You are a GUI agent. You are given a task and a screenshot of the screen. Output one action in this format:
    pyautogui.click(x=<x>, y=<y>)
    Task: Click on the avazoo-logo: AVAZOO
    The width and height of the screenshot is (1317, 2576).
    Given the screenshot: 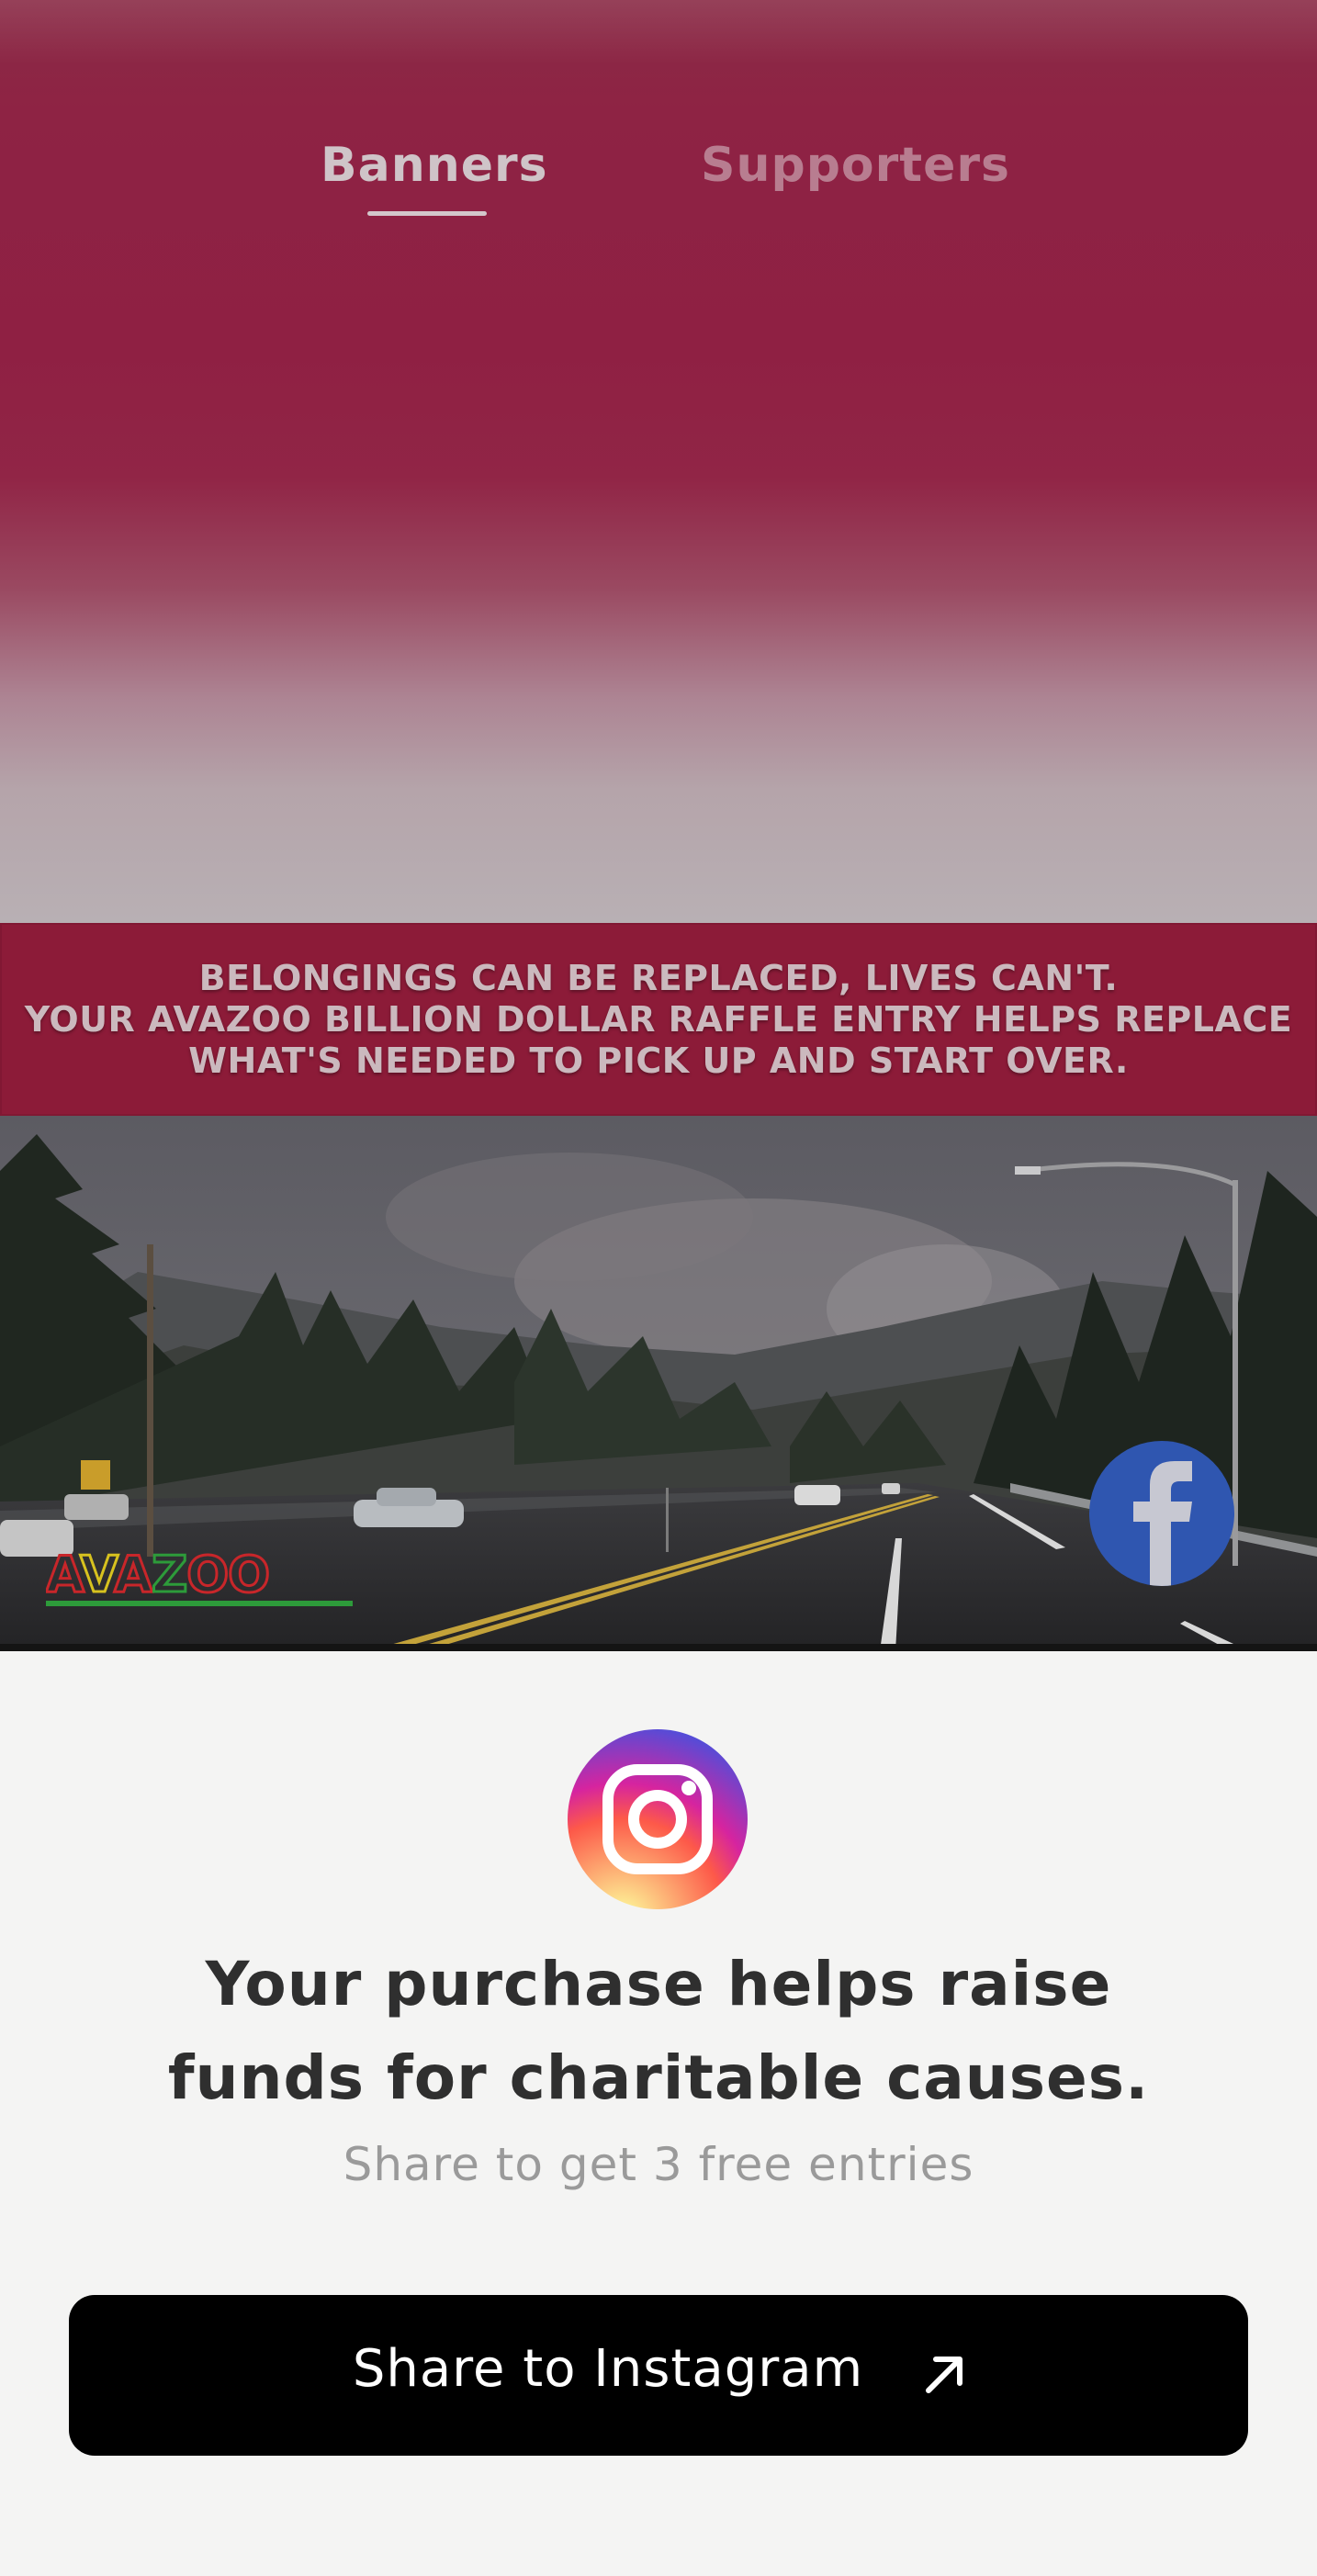 What is the action you would take?
    pyautogui.click(x=201, y=1578)
    